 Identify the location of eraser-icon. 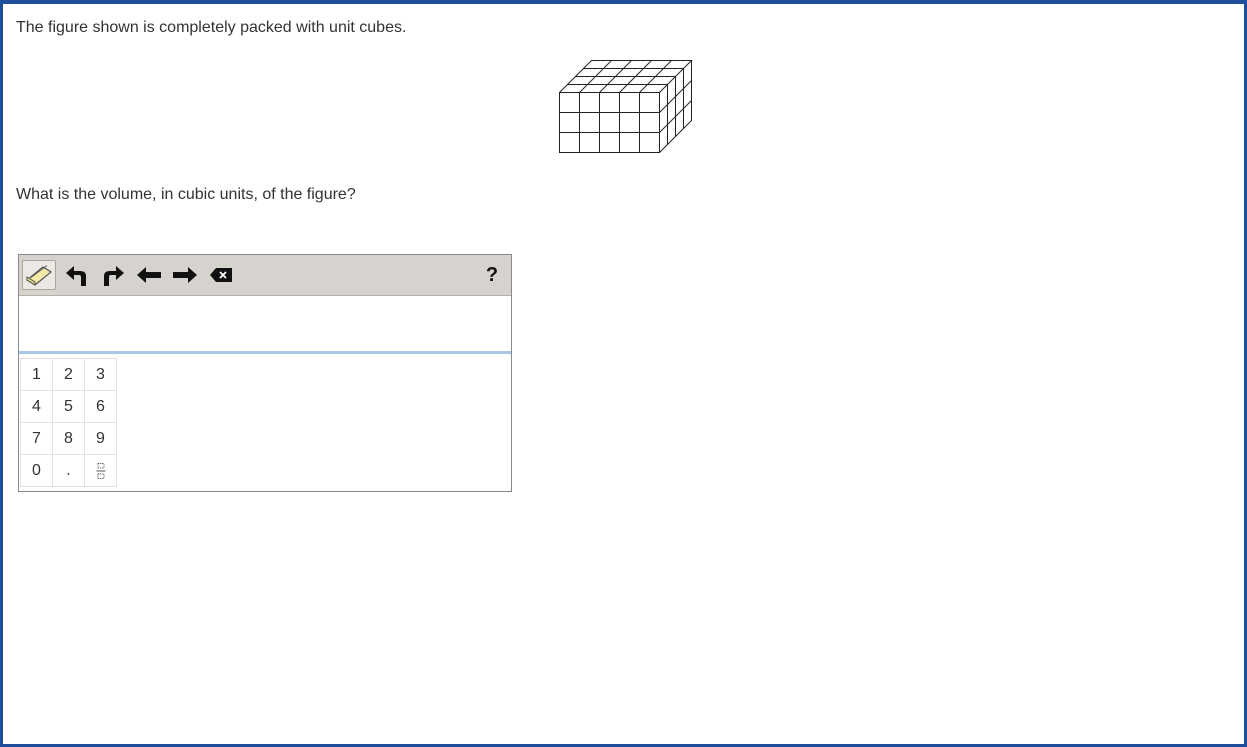
(39, 275).